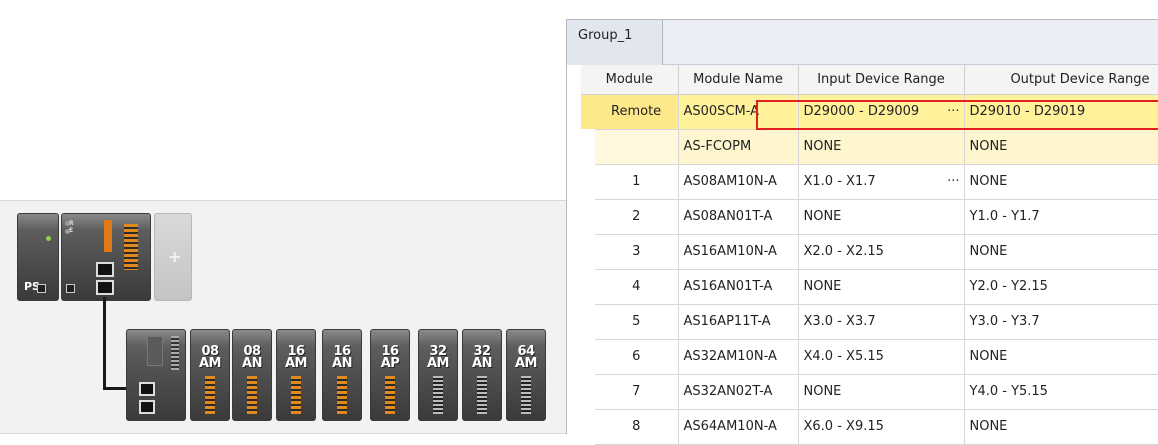 This screenshot has width=1158, height=445. What do you see at coordinates (881, 147) in the screenshot?
I see `comm-card-input-cell: NONE` at bounding box center [881, 147].